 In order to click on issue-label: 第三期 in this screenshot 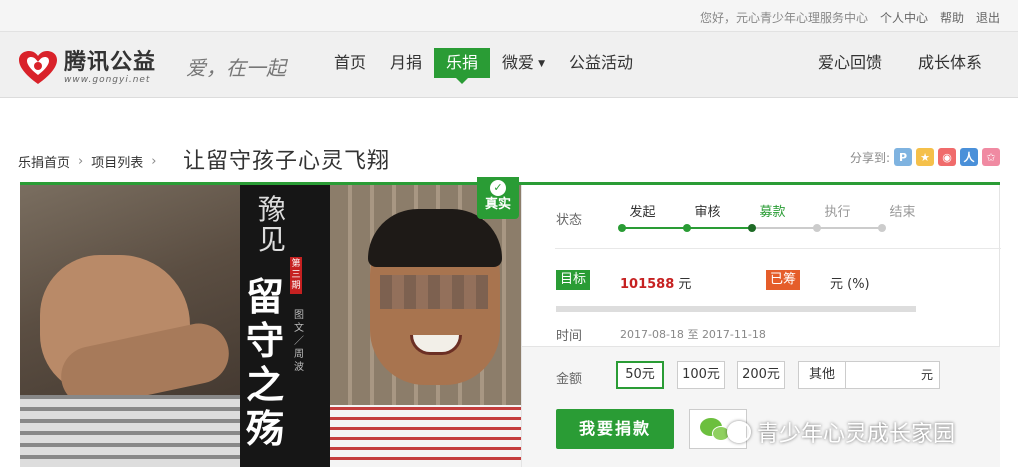, I will do `click(296, 275)`.